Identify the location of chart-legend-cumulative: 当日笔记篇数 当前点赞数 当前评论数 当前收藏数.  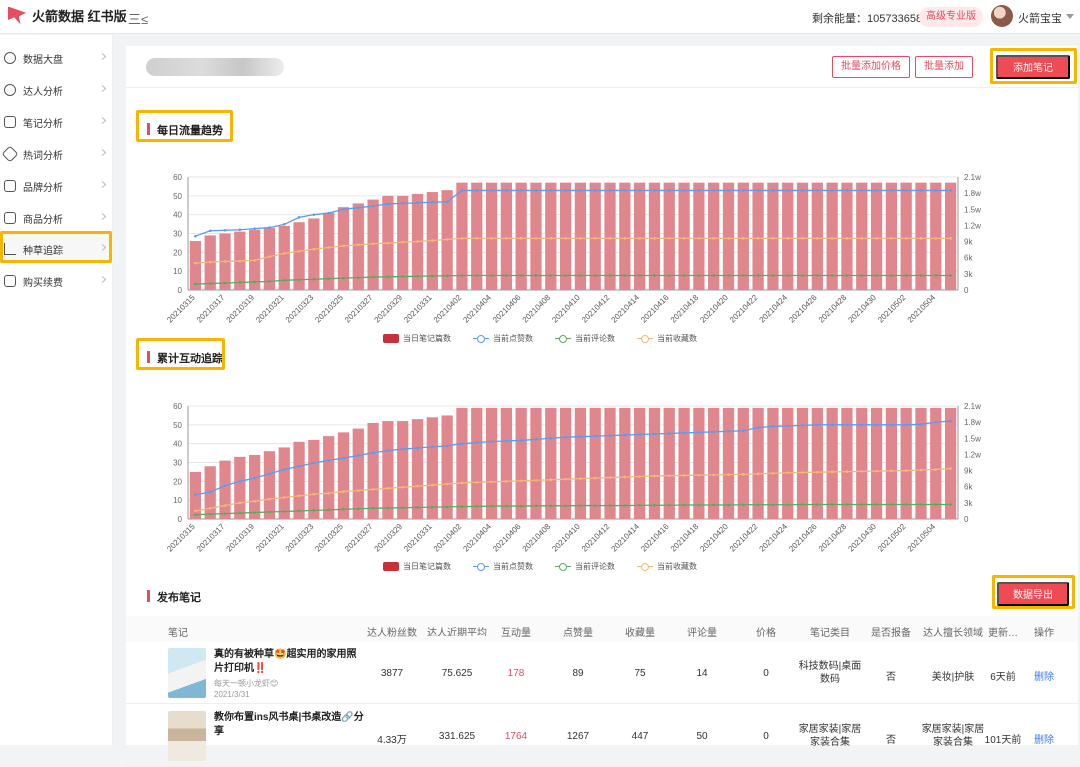
(540, 566).